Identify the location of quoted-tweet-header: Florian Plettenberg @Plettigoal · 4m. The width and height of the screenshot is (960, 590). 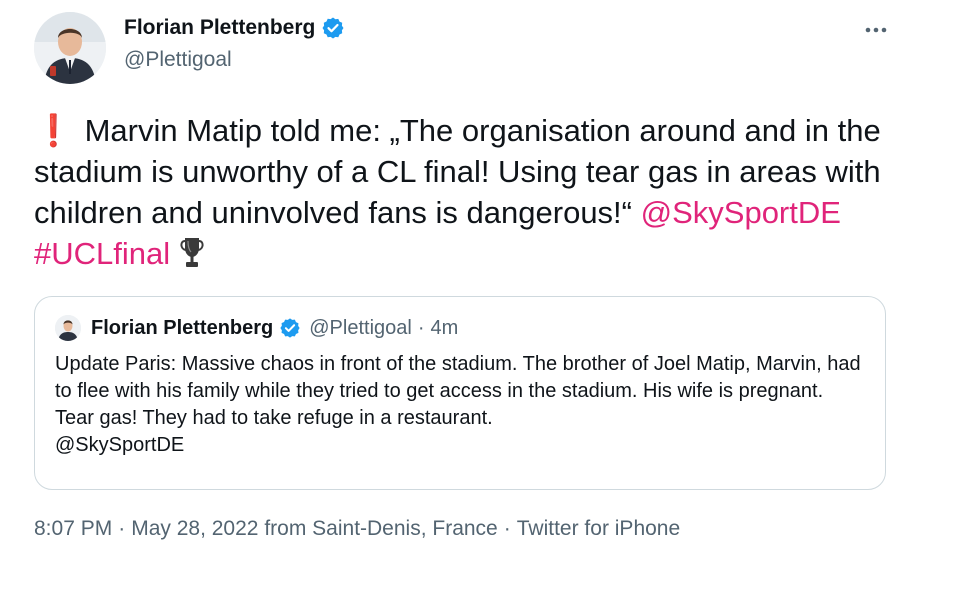
(256, 328).